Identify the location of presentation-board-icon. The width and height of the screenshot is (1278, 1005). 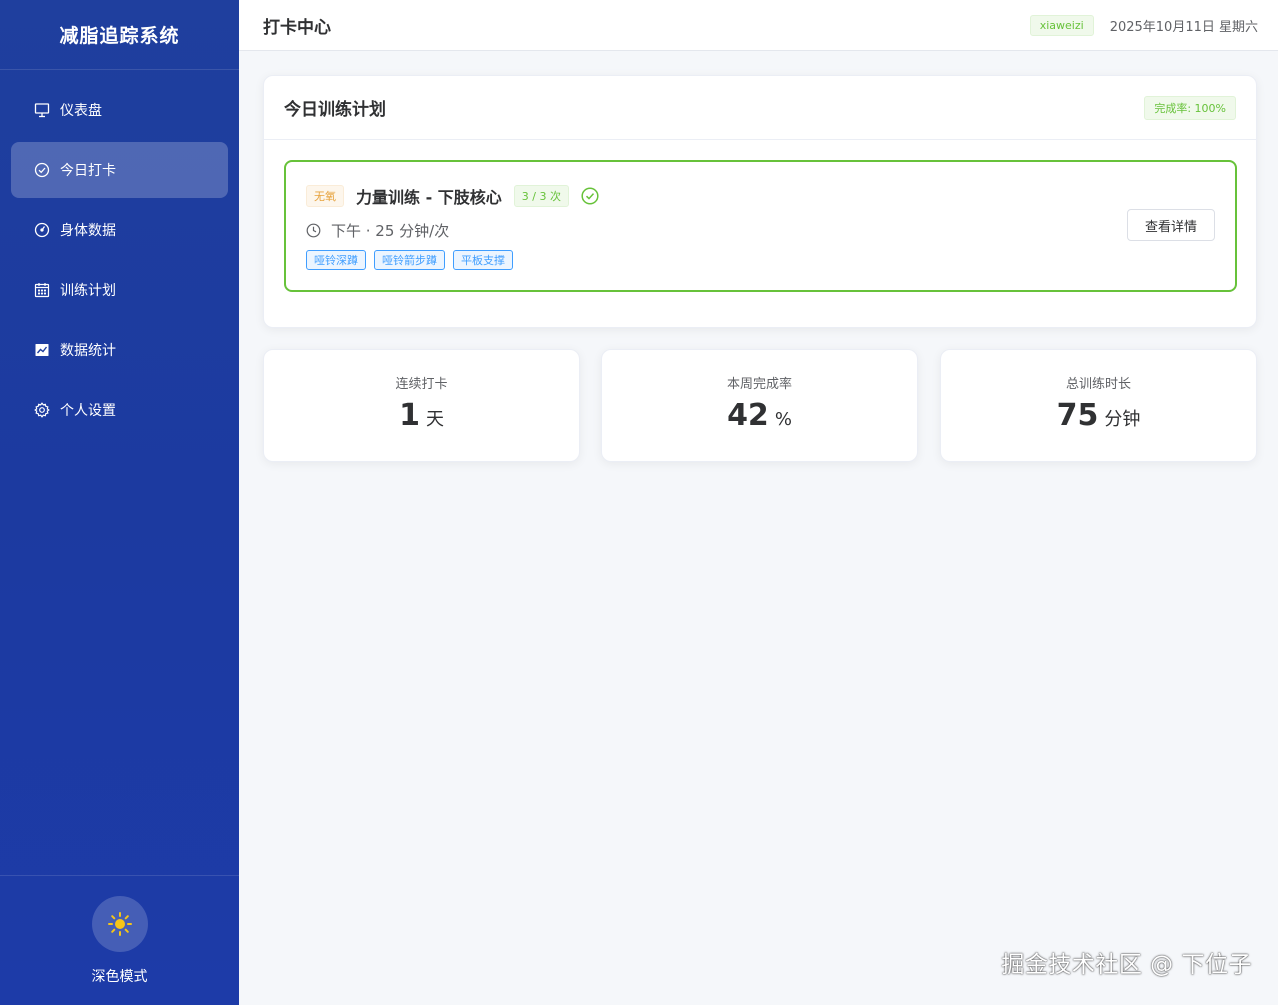
(42, 110).